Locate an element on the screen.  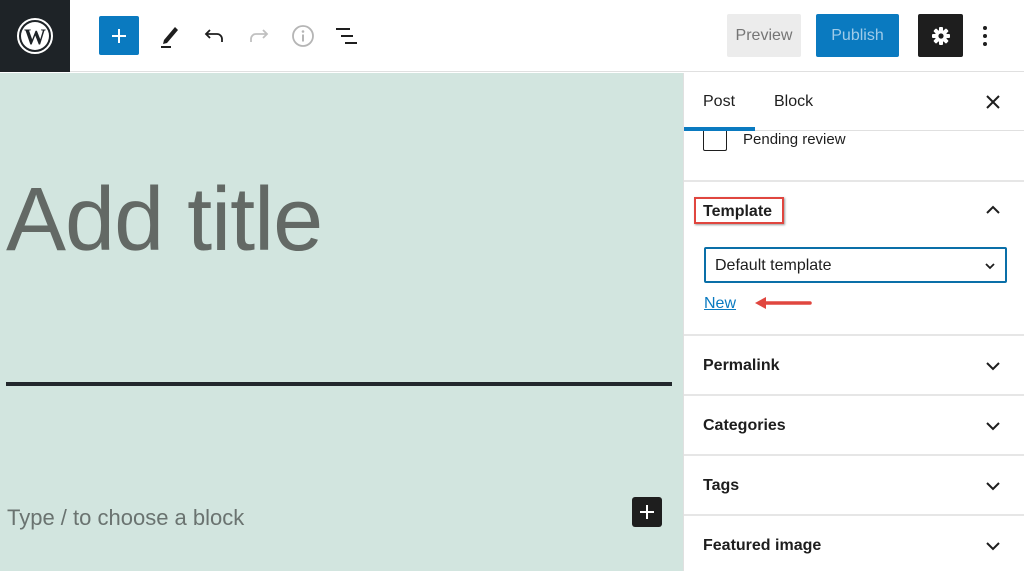
tags-panel-toggle is located at coordinates (993, 486).